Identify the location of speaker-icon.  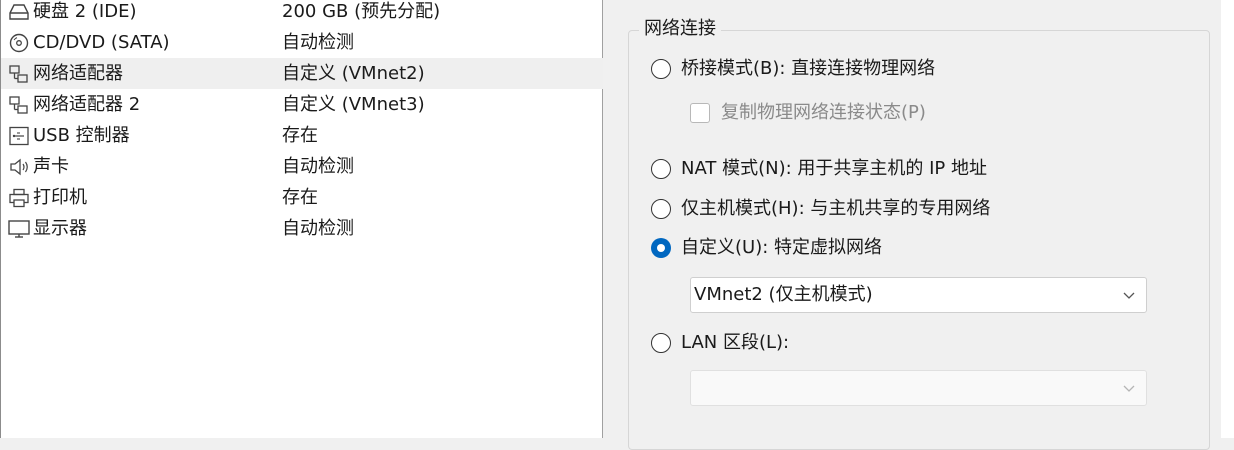
(19, 167).